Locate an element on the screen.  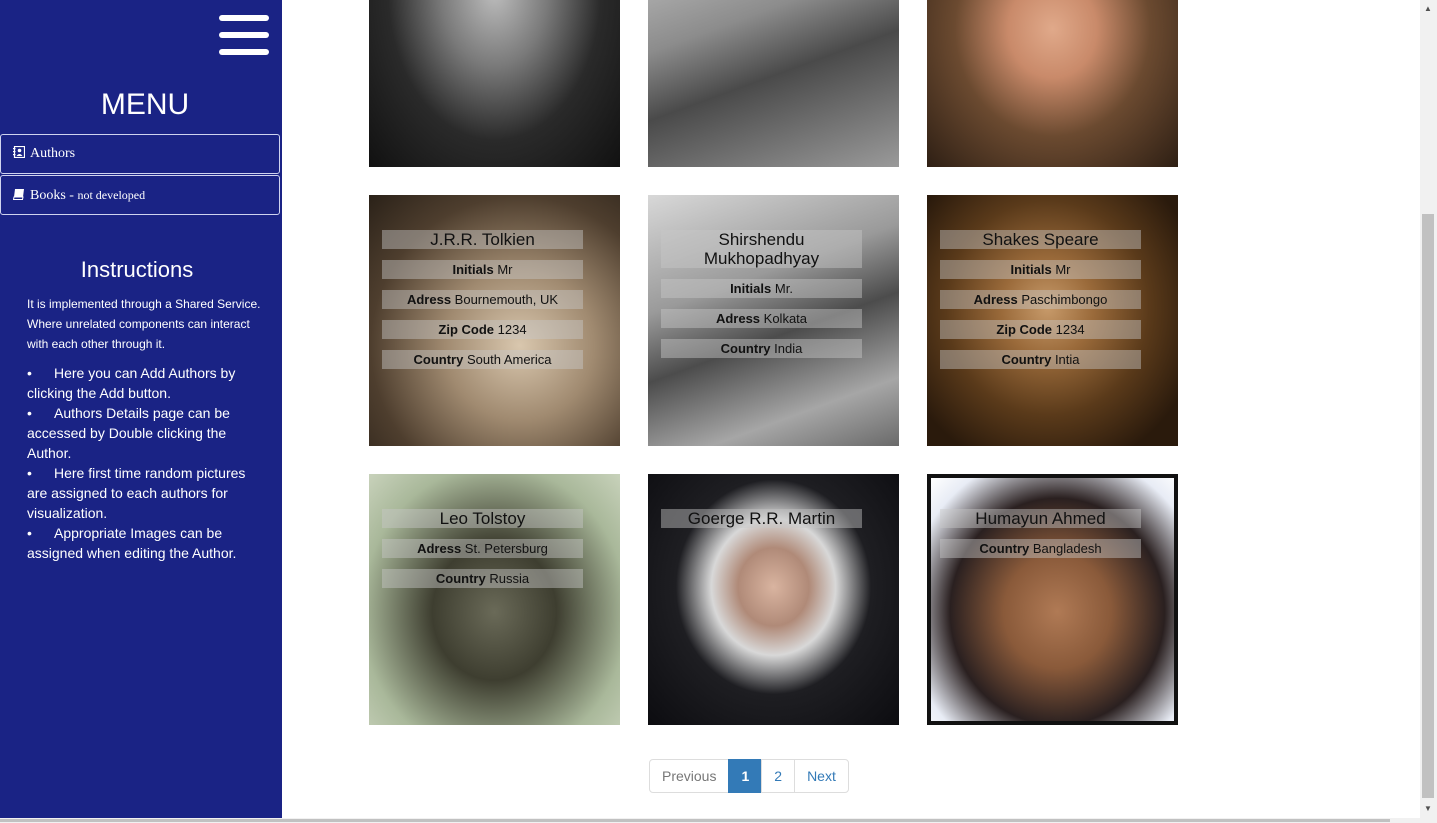
author-adress: Adress Bournemouth, UK is located at coordinates (482, 299).